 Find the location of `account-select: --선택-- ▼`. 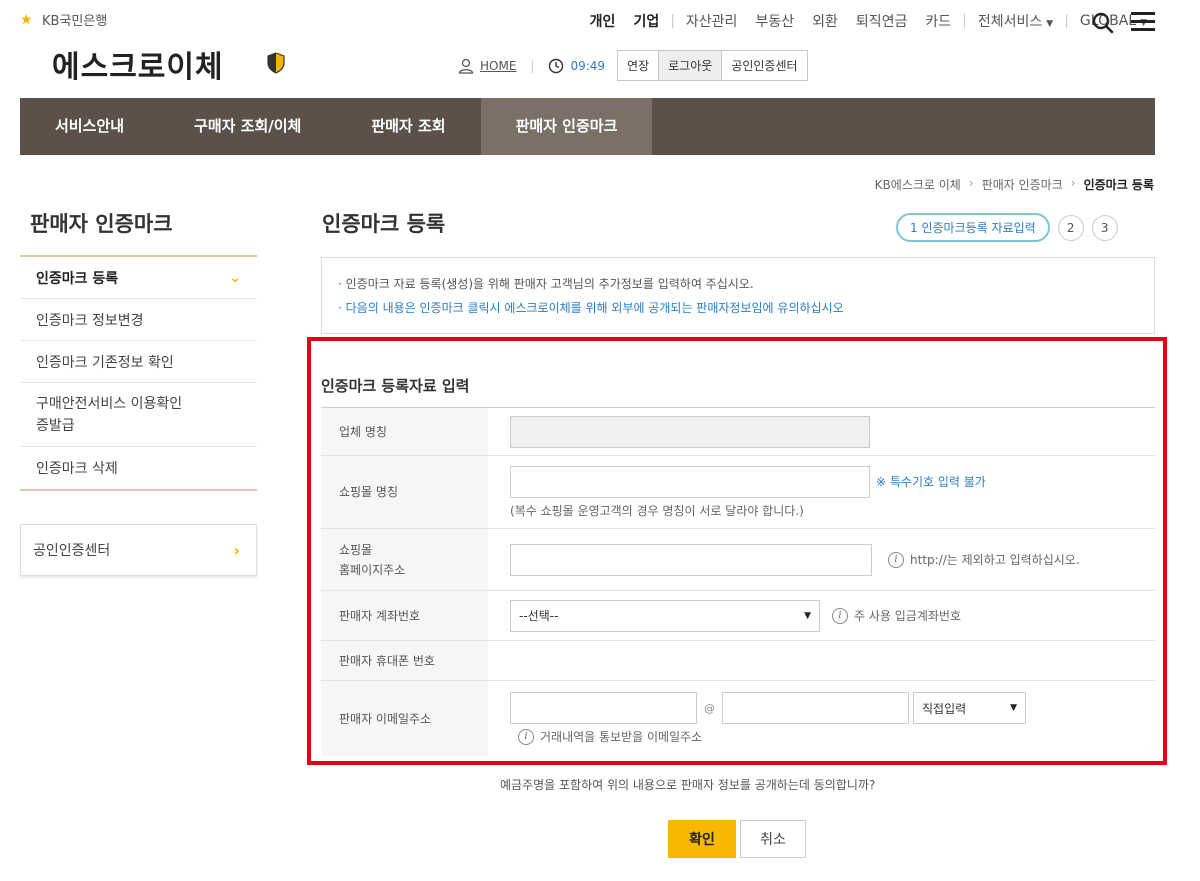

account-select: --선택-- ▼ is located at coordinates (665, 615).